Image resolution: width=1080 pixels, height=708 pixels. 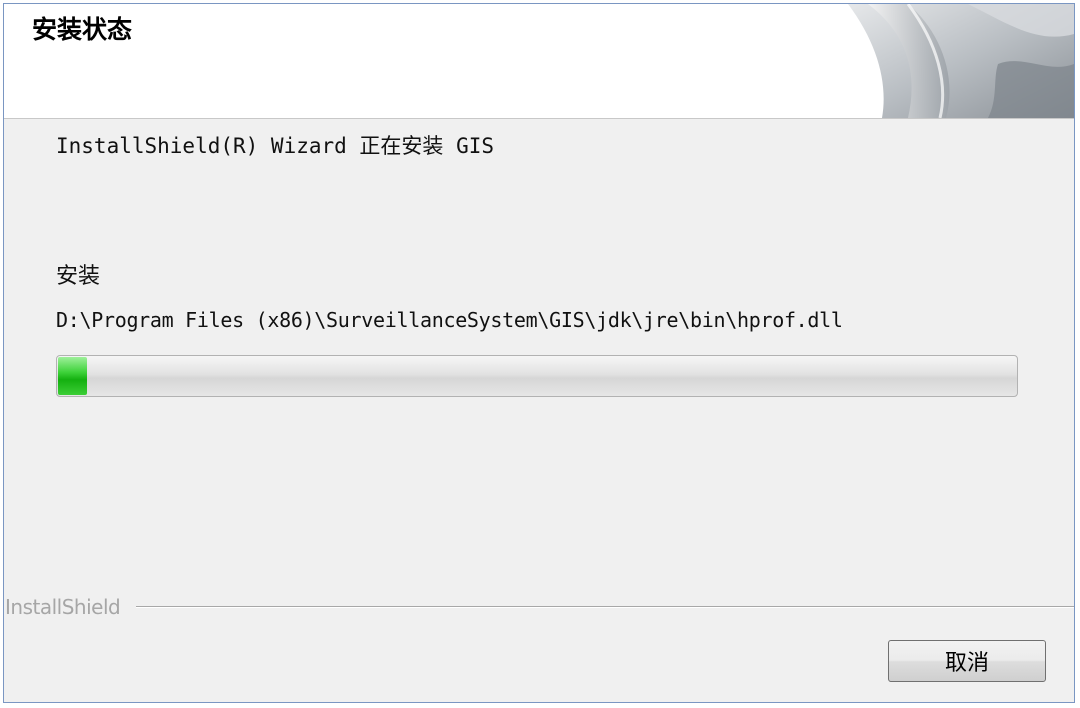 What do you see at coordinates (72, 376) in the screenshot?
I see `progress-fill` at bounding box center [72, 376].